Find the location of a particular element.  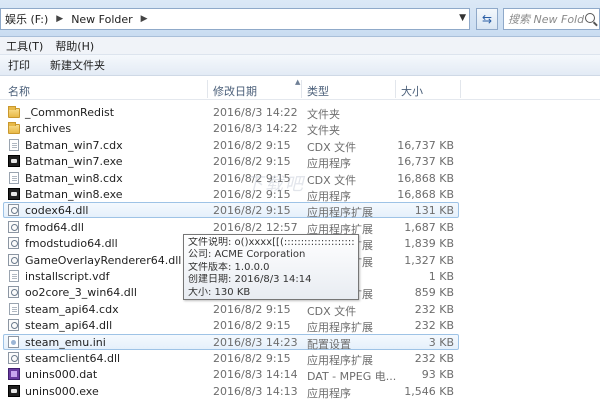

file-date: 2016/8/3 14:13 is located at coordinates (255, 391).